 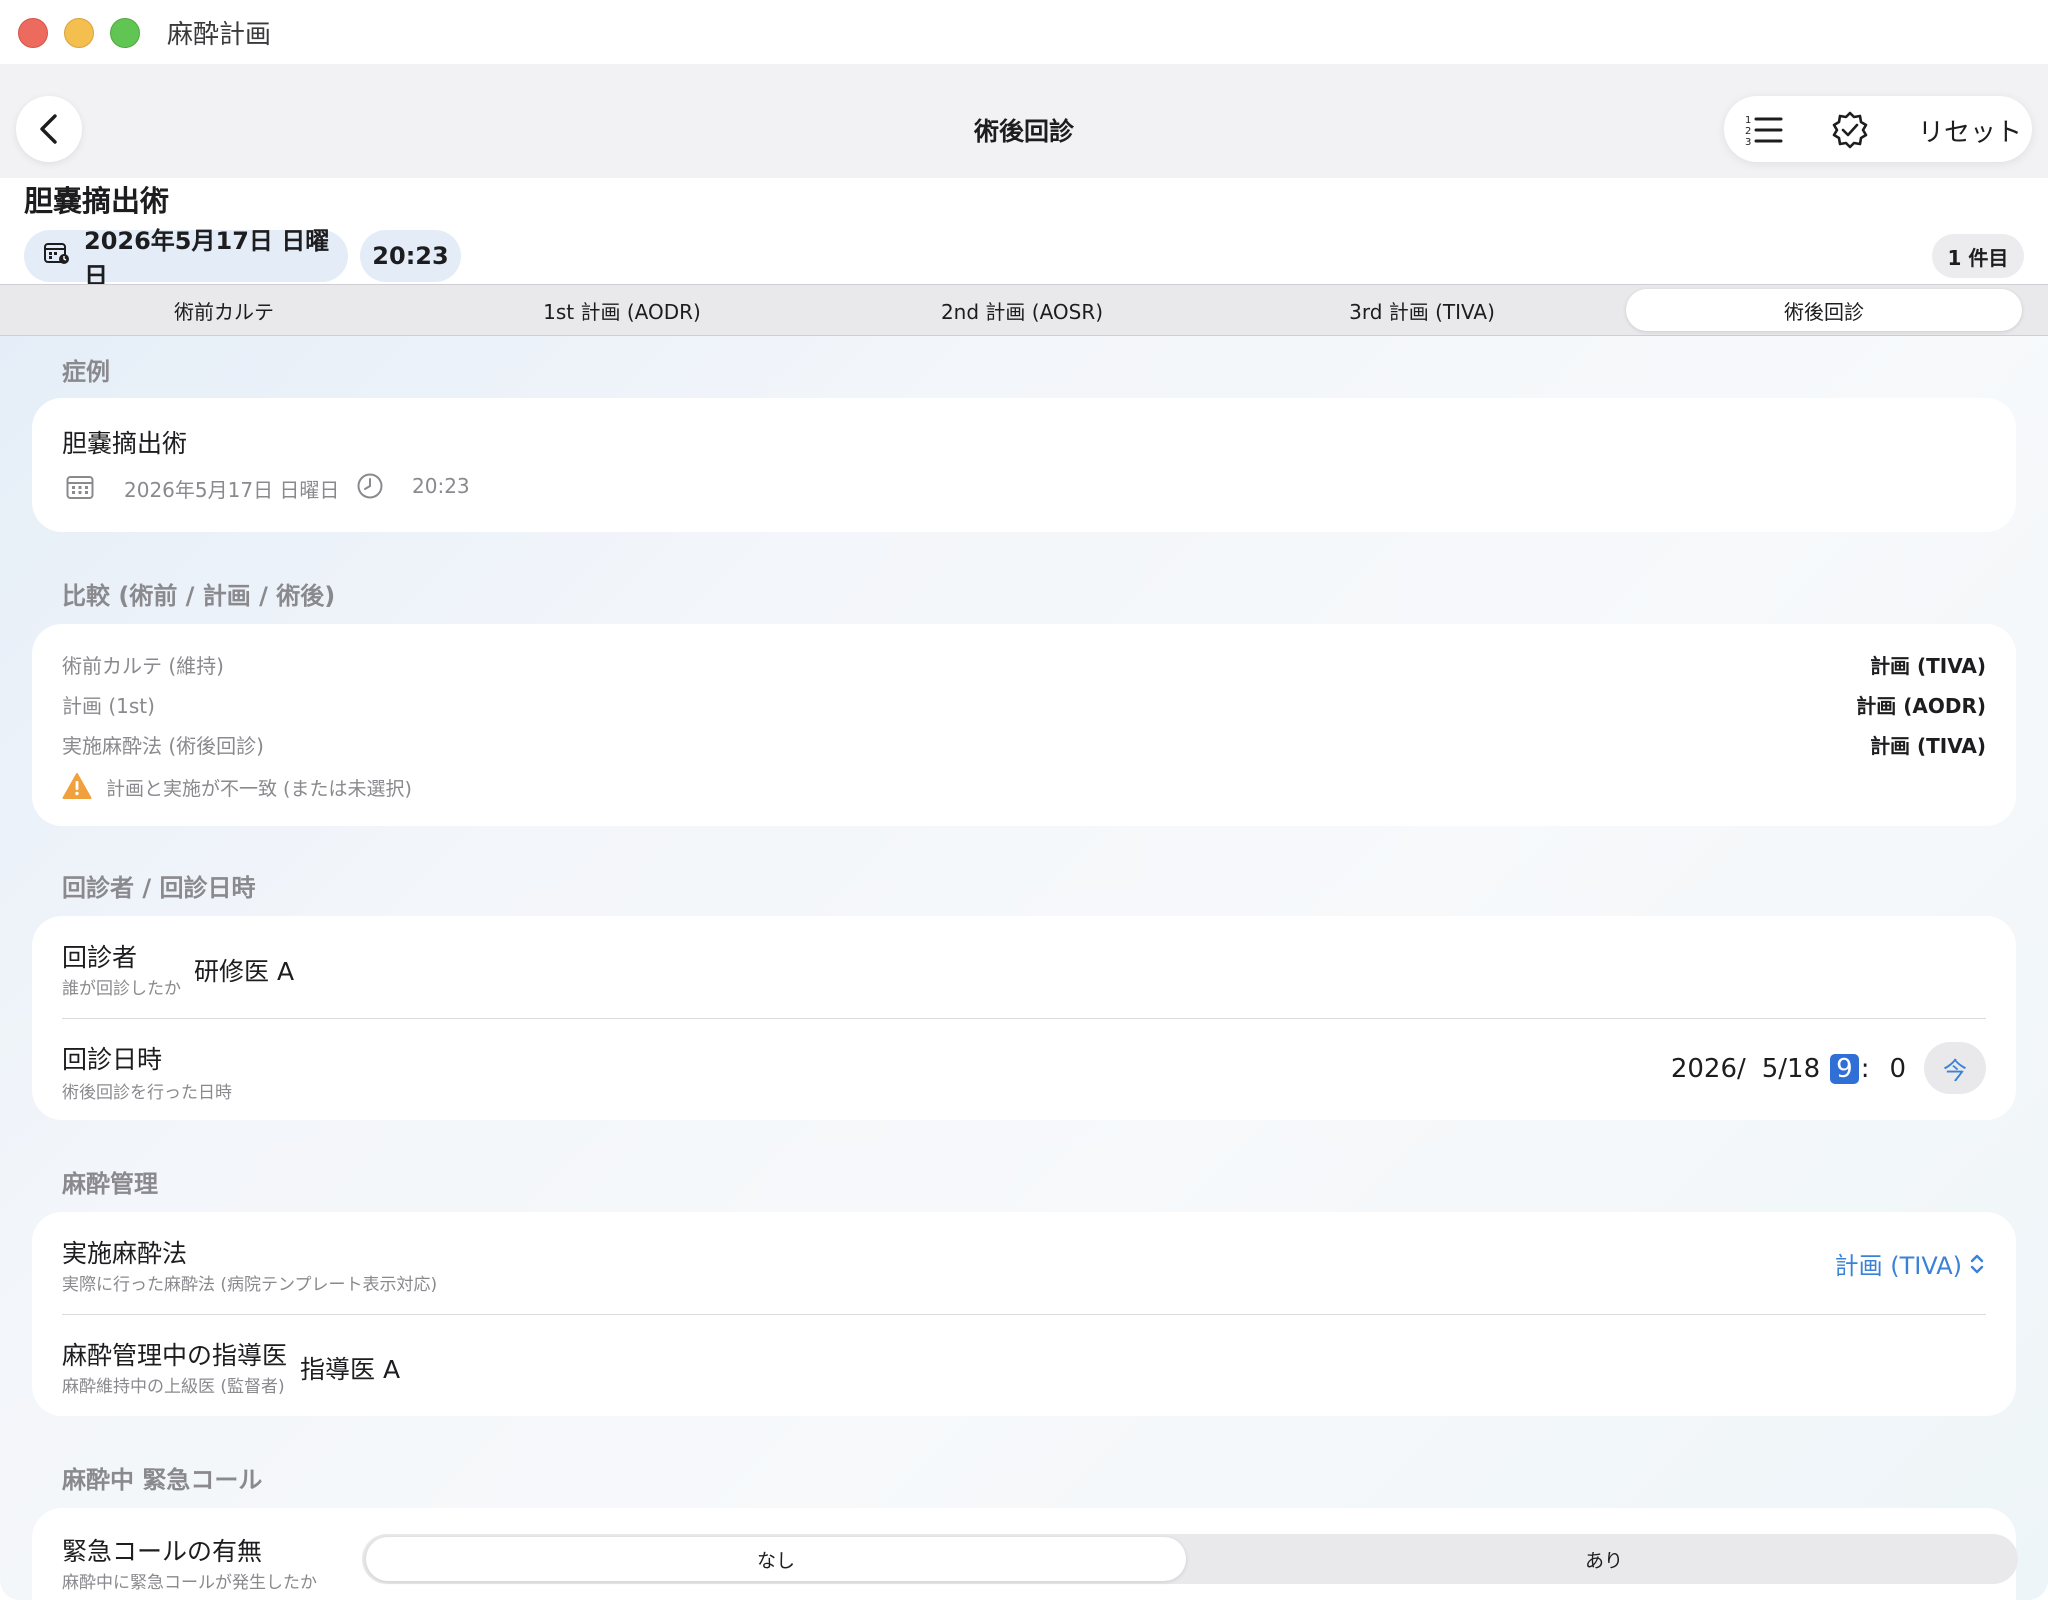 I want to click on section-label-emergency: 麻酔中 緊急コール, so click(x=162, y=1480).